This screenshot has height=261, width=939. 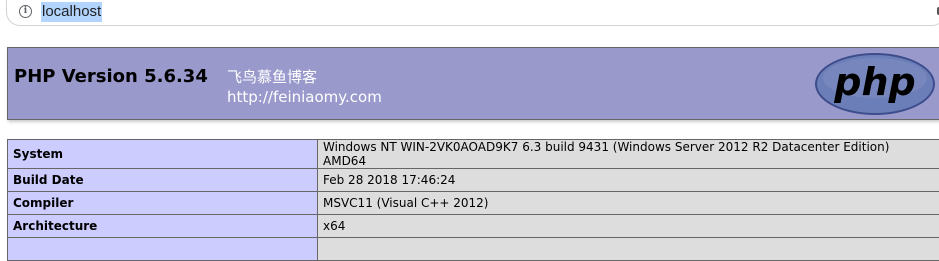 What do you see at coordinates (628, 249) in the screenshot?
I see `row-value` at bounding box center [628, 249].